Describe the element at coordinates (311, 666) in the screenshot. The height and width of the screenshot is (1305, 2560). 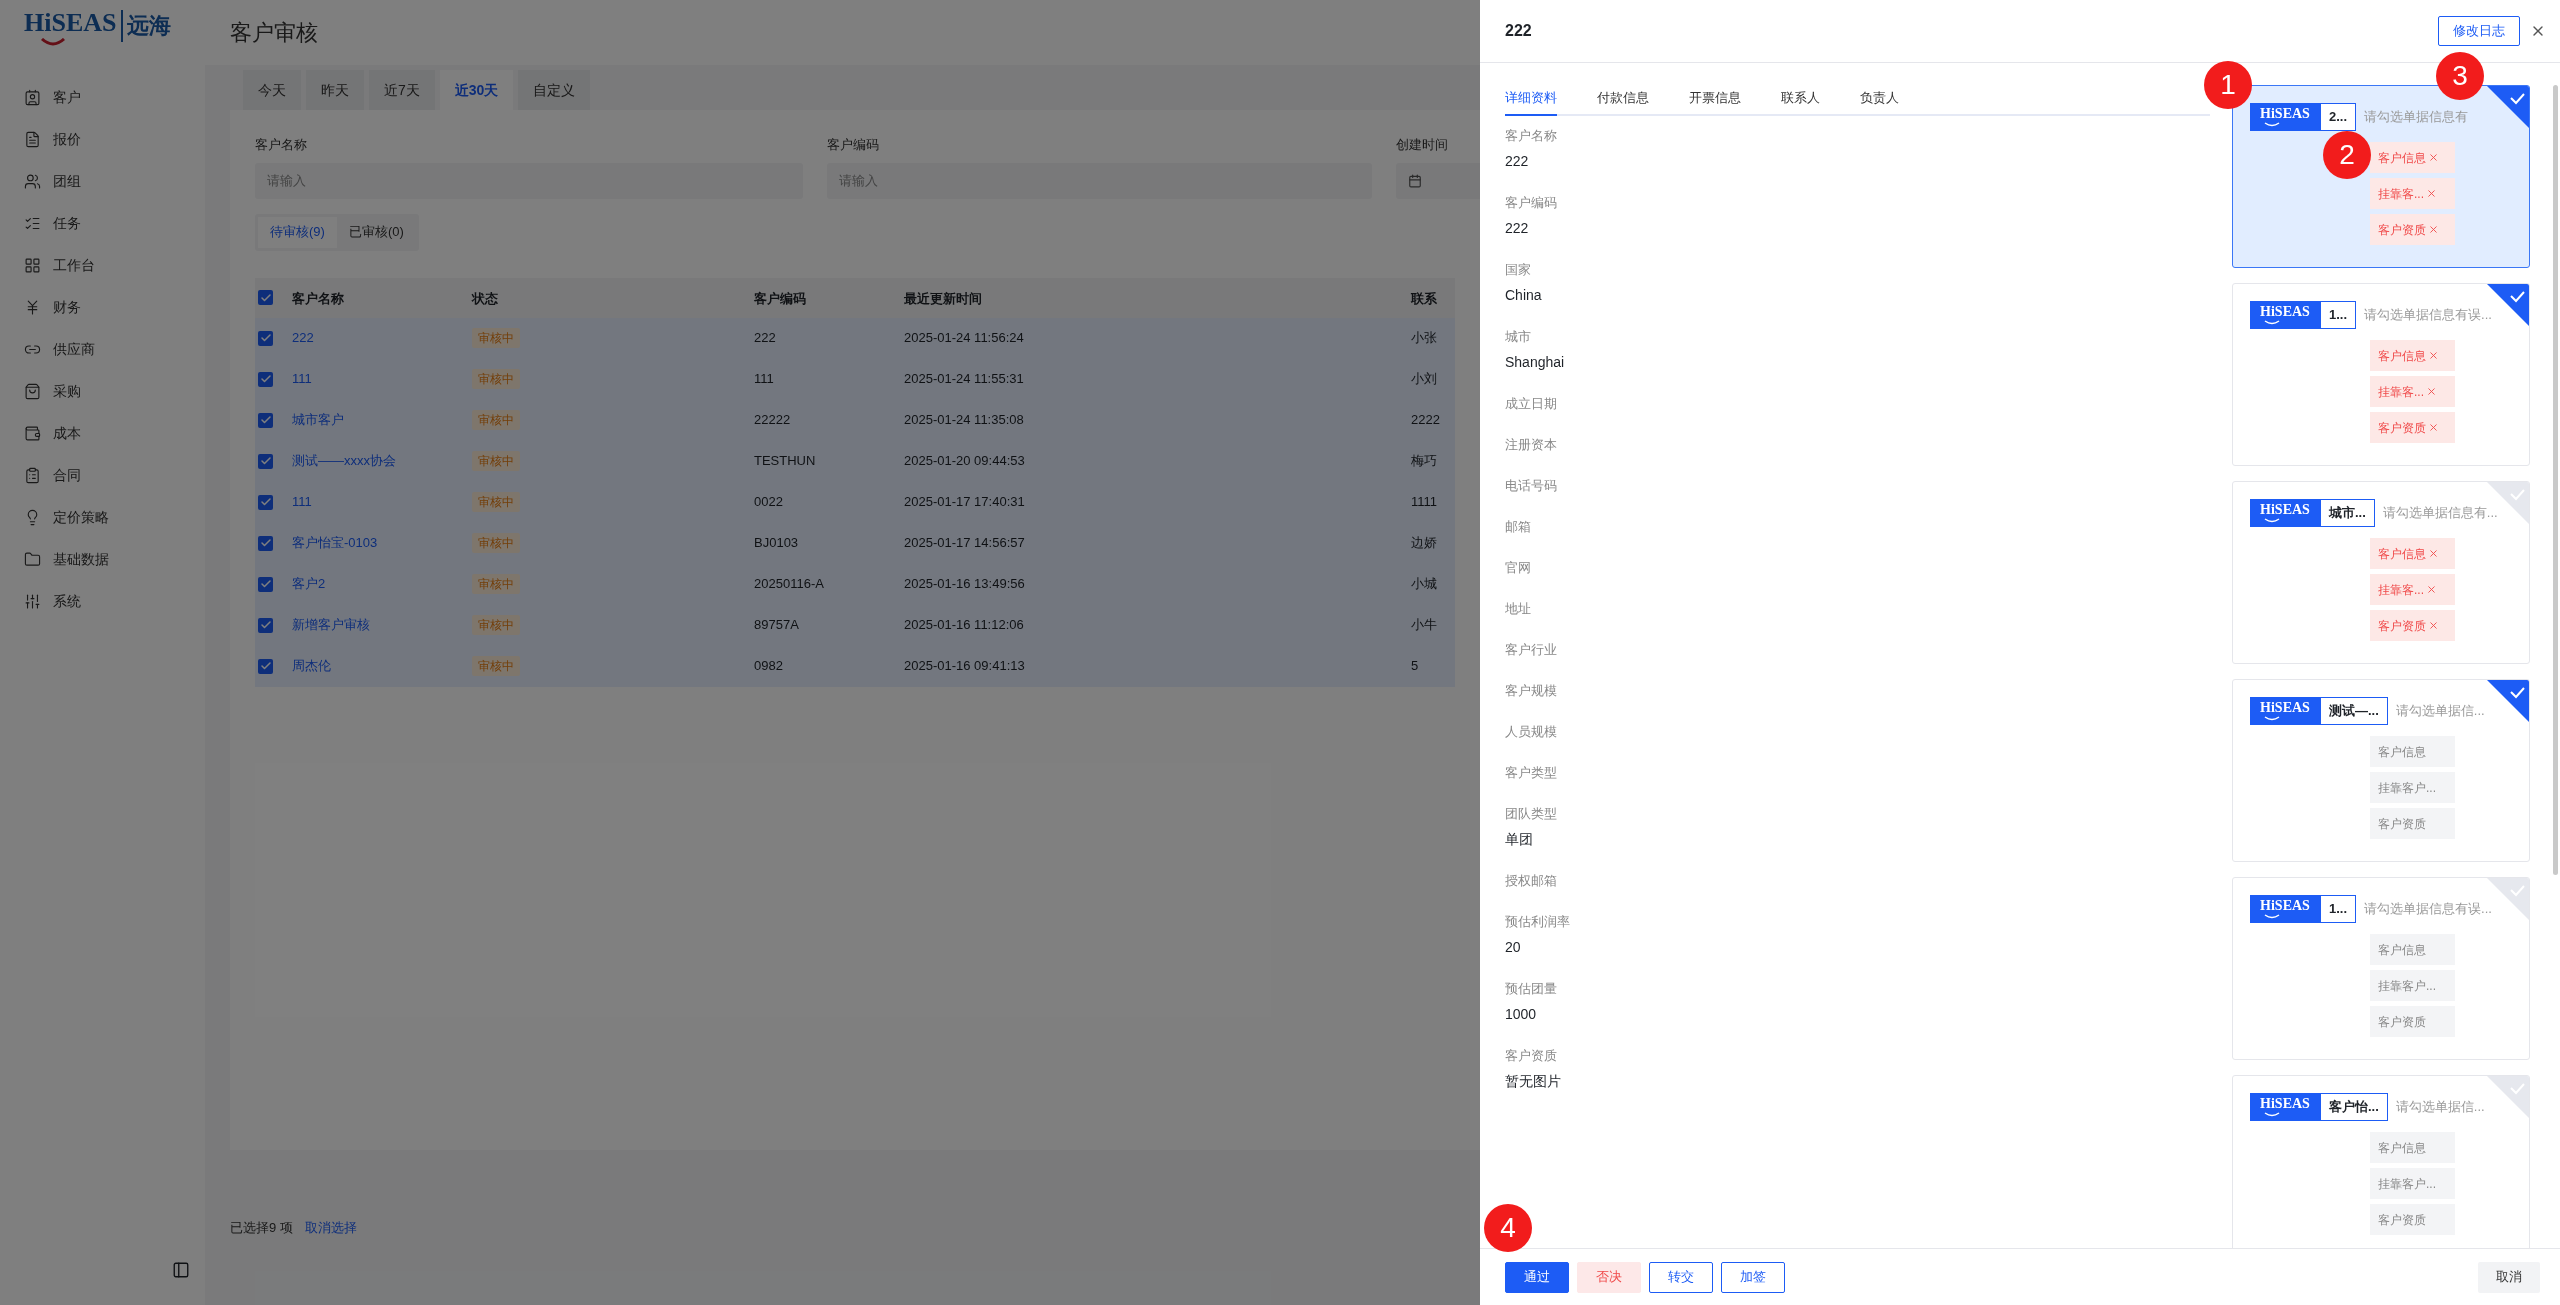
I see `customer-link: 周杰伦` at that location.